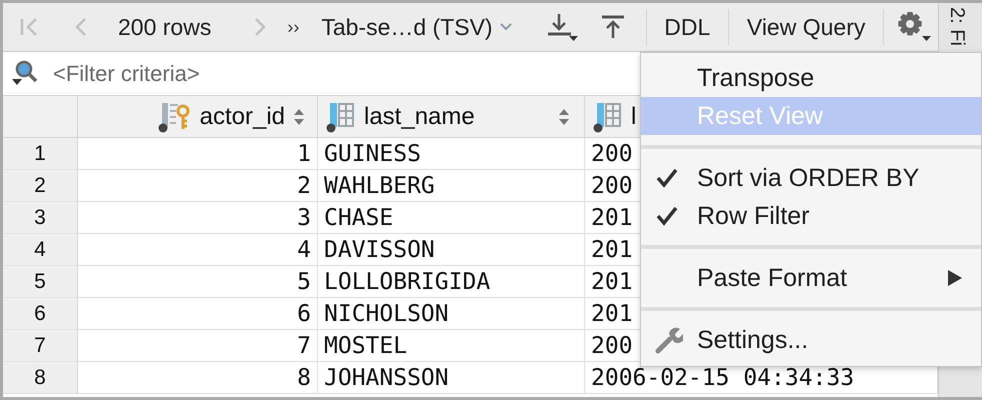  Describe the element at coordinates (198, 346) in the screenshot. I see `table-cell: 7` at that location.